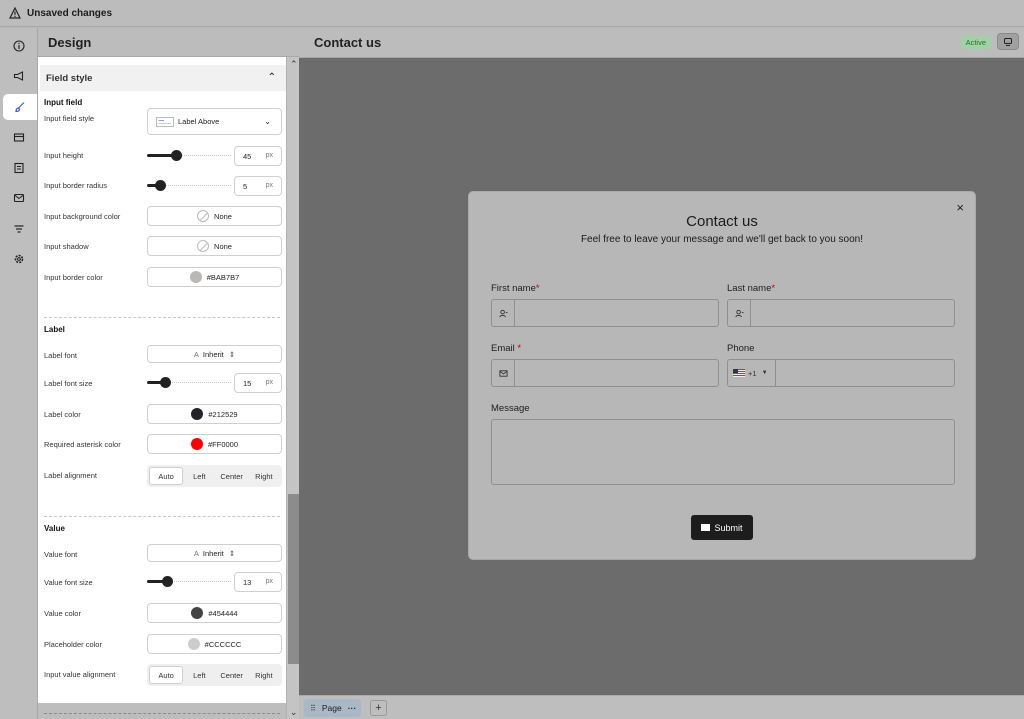 The height and width of the screenshot is (719, 1024). Describe the element at coordinates (19, 198) in the screenshot. I see `mail-icon` at that location.